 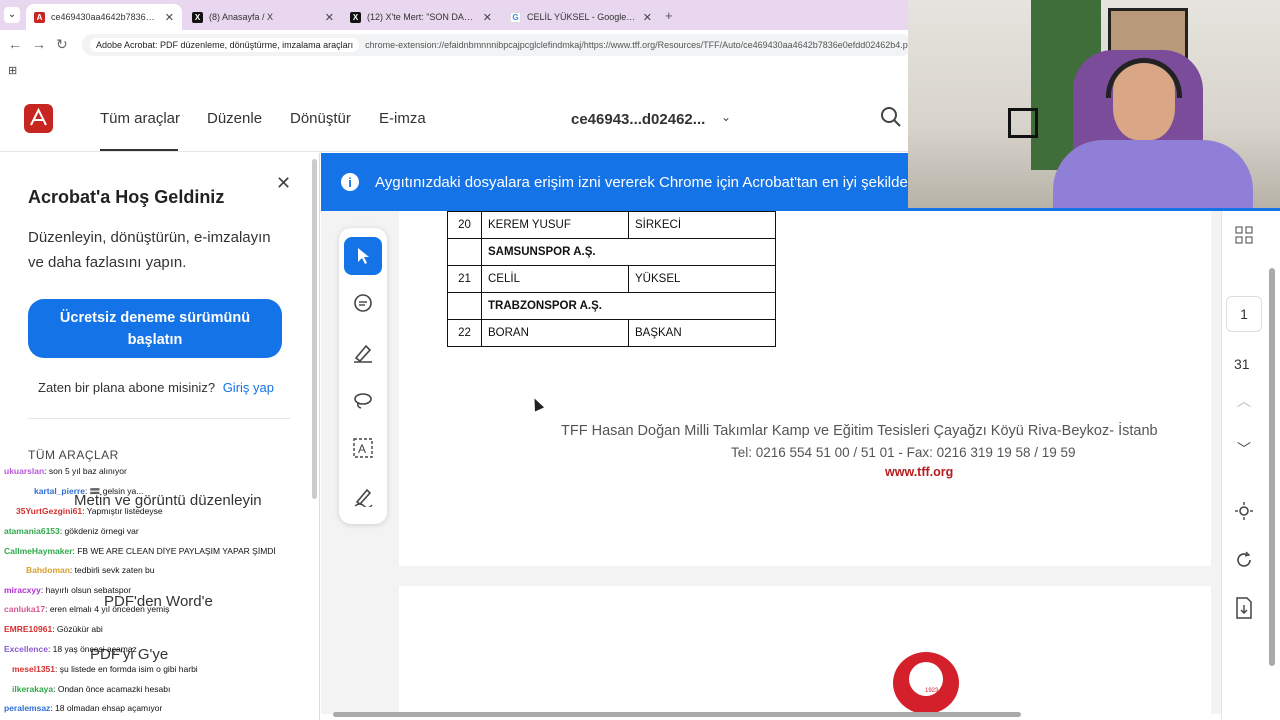 I want to click on start-trial-button: Ücretsiz deneme sürümünü başlatın, so click(x=155, y=328).